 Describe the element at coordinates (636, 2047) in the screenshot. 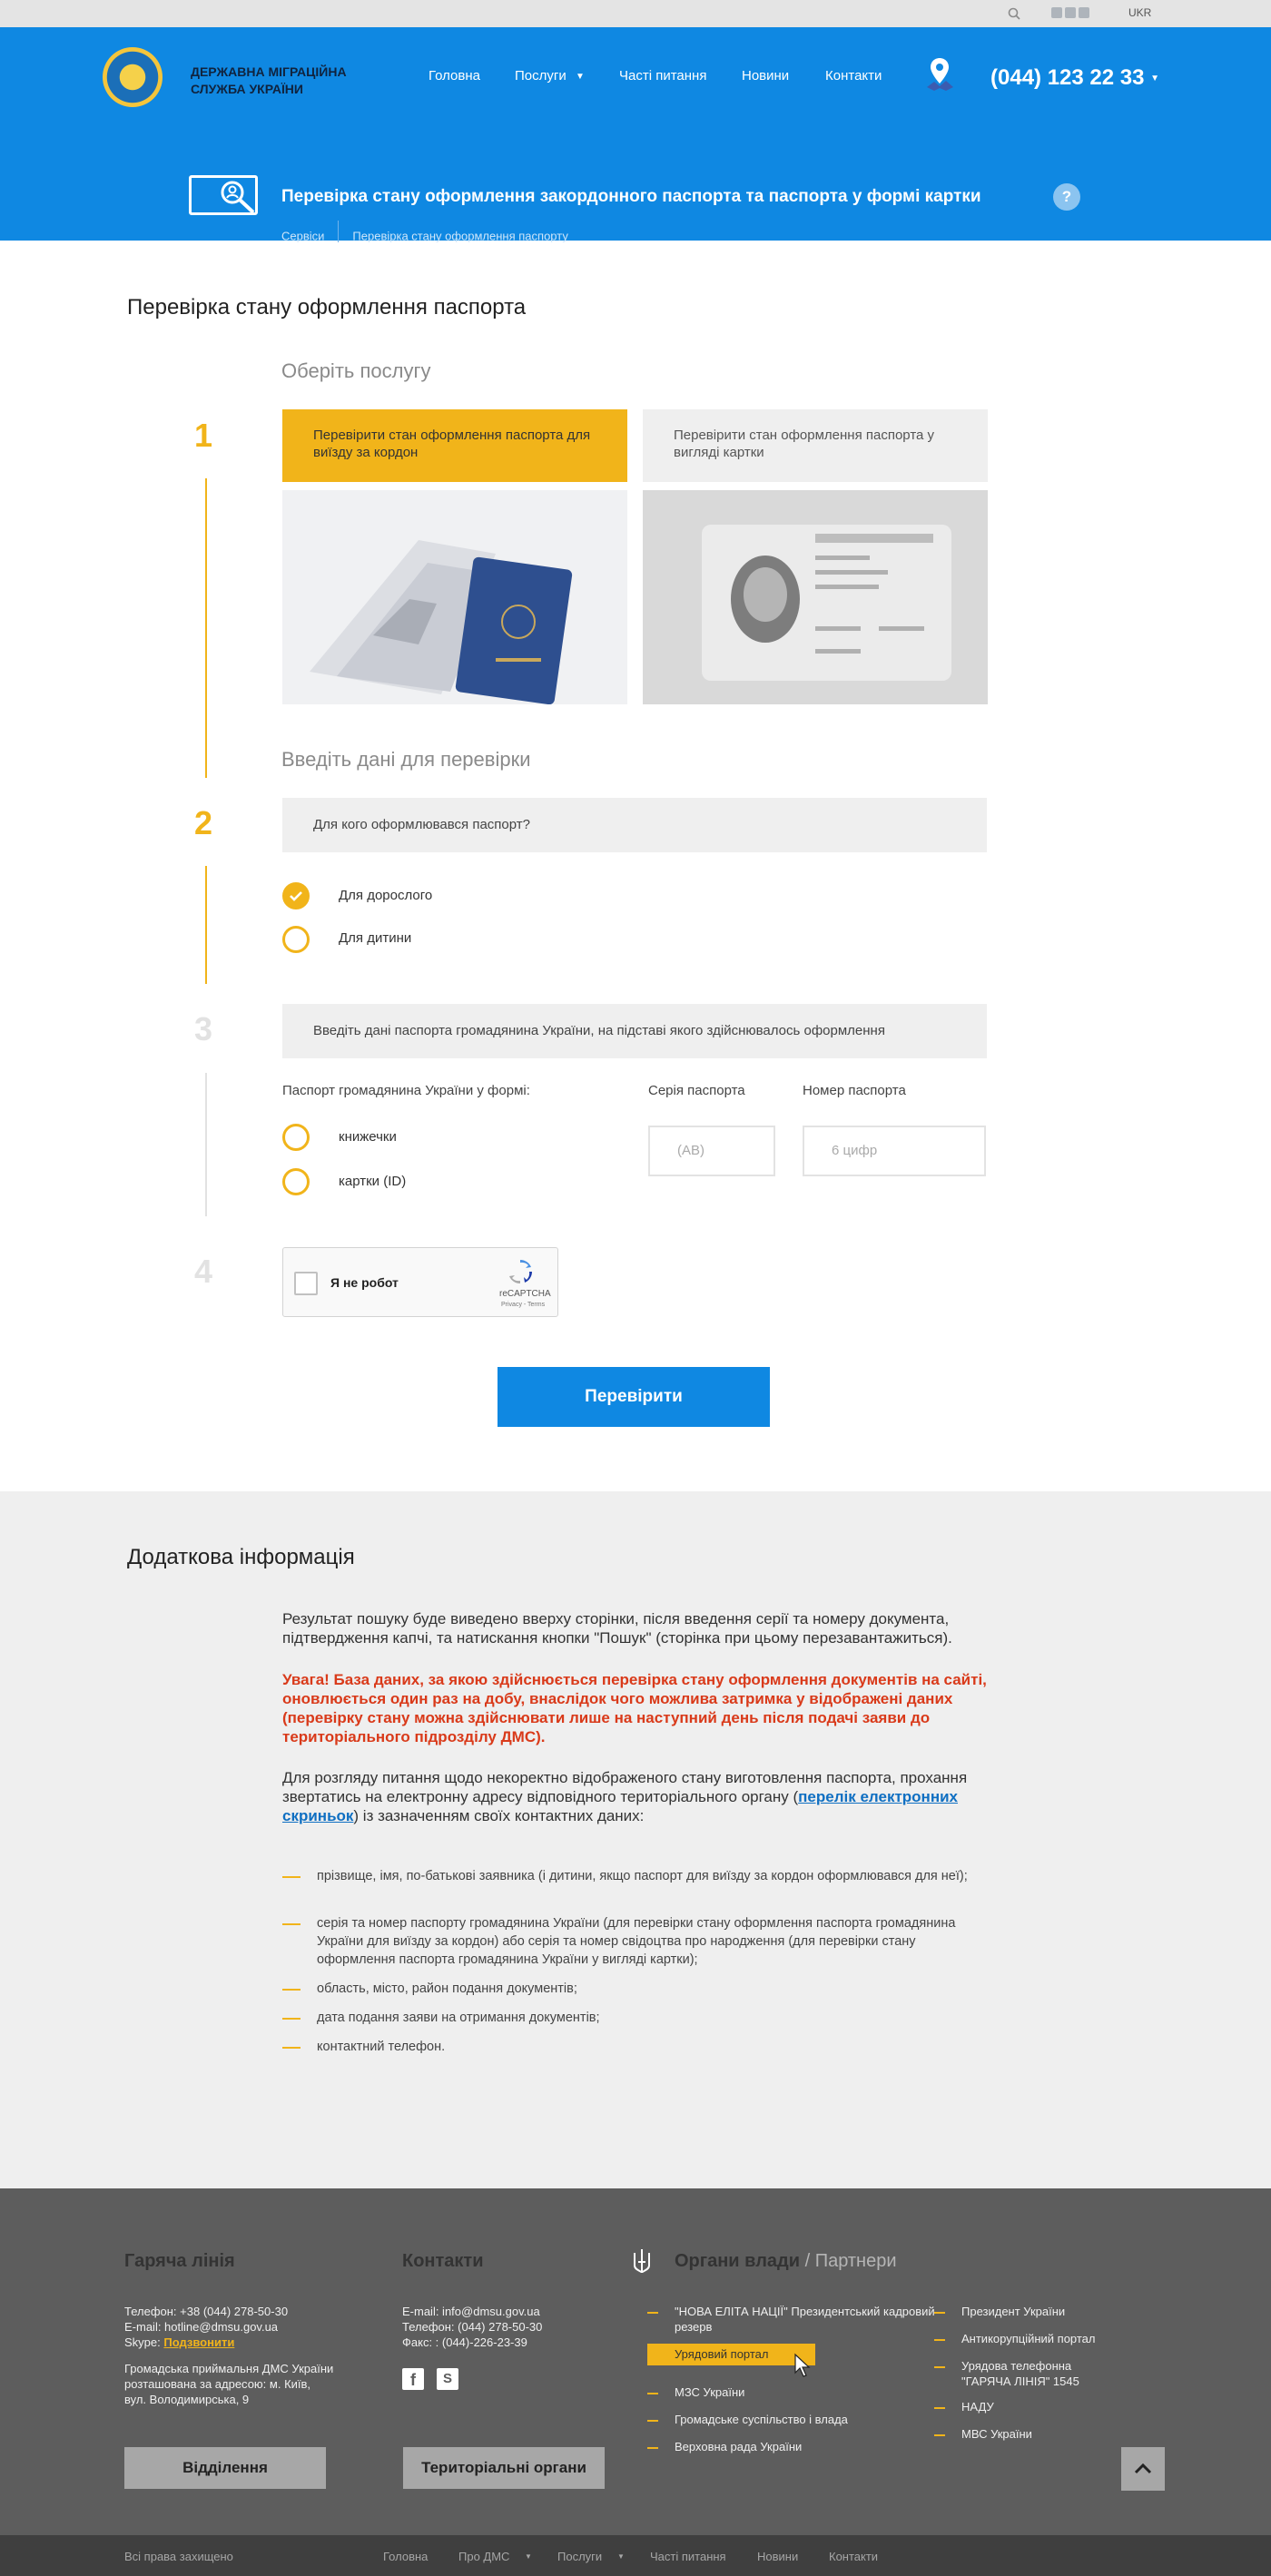

I see `list-item: контактний телефон.` at that location.